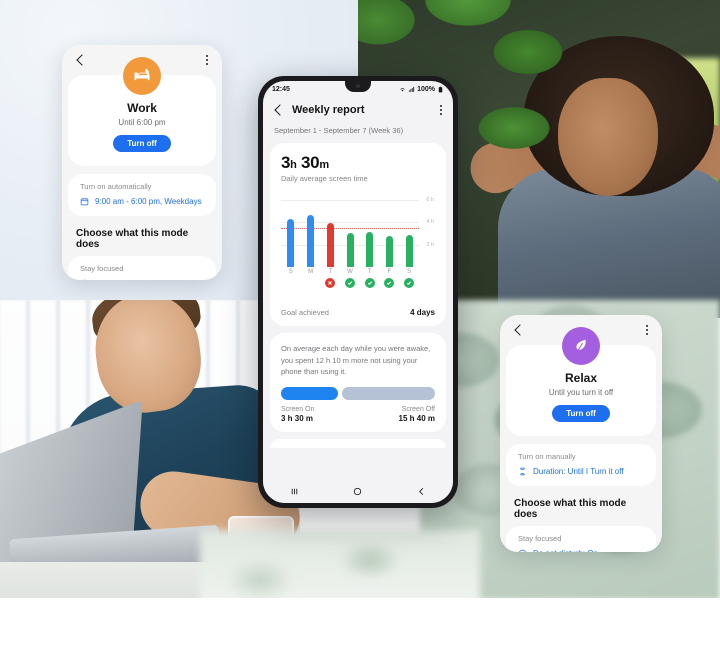 The image size is (720, 654). Describe the element at coordinates (581, 539) in the screenshot. I see `relax-focus-section: Stay focused Do not disturb: On` at that location.